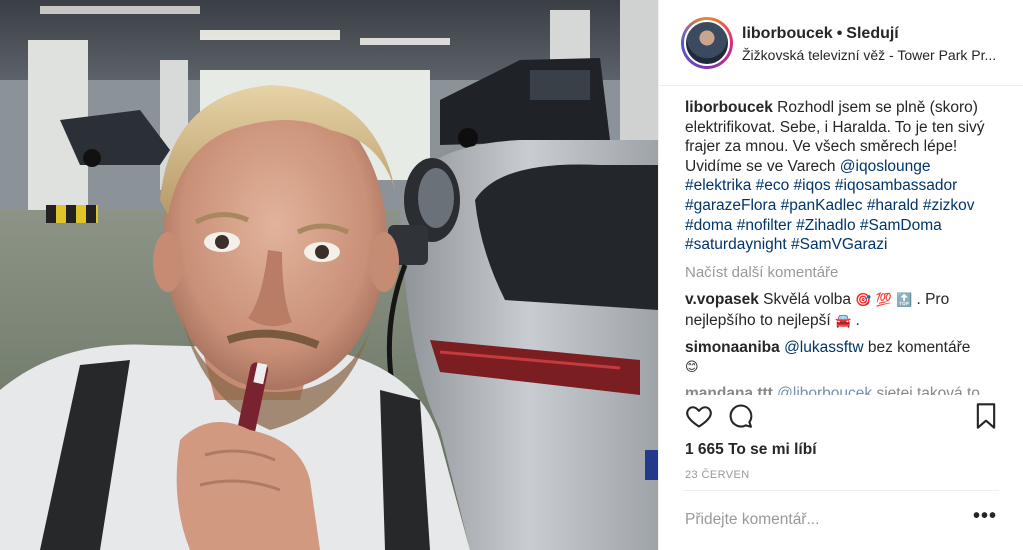 Image resolution: width=1023 pixels, height=550 pixels. Describe the element at coordinates (885, 166) in the screenshot. I see `caption-mention: @iqoslounge` at that location.